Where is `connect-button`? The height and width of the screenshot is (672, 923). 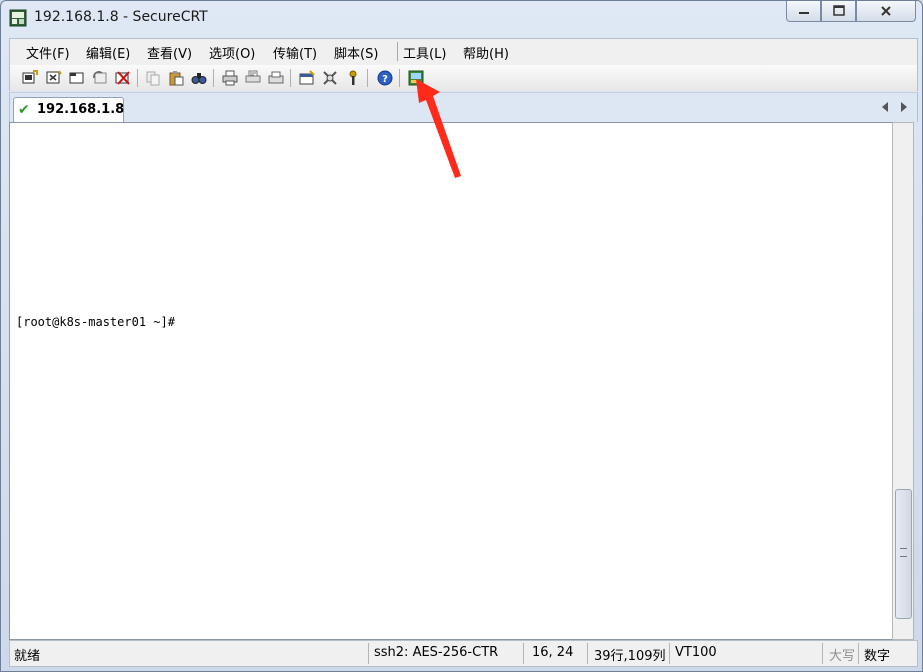 connect-button is located at coordinates (29, 77).